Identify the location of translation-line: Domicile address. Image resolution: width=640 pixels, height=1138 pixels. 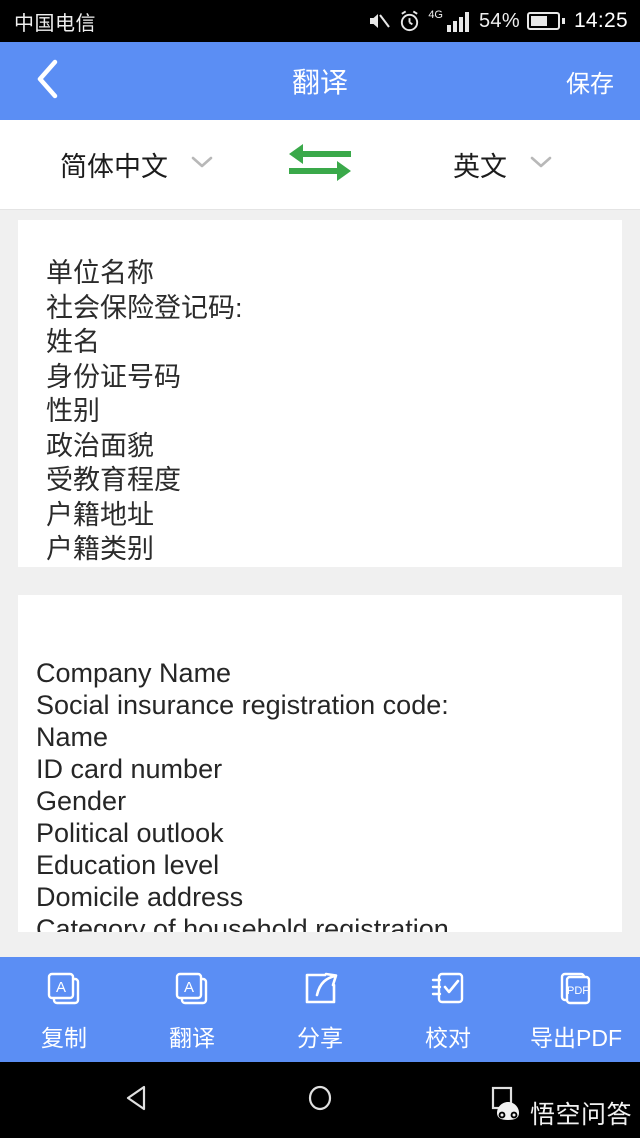
(140, 896).